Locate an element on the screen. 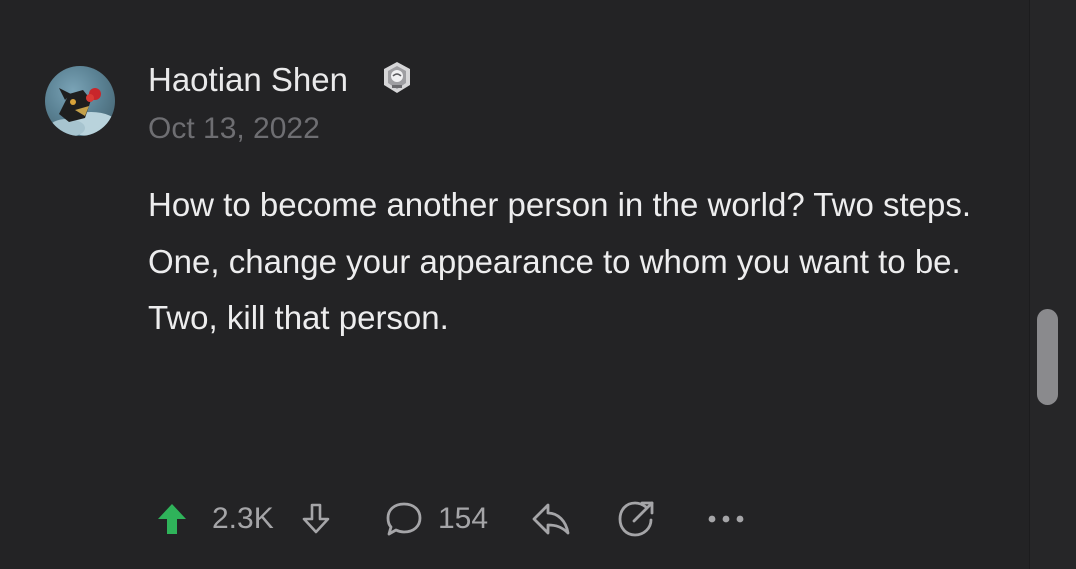  upvote-button is located at coordinates (172, 519).